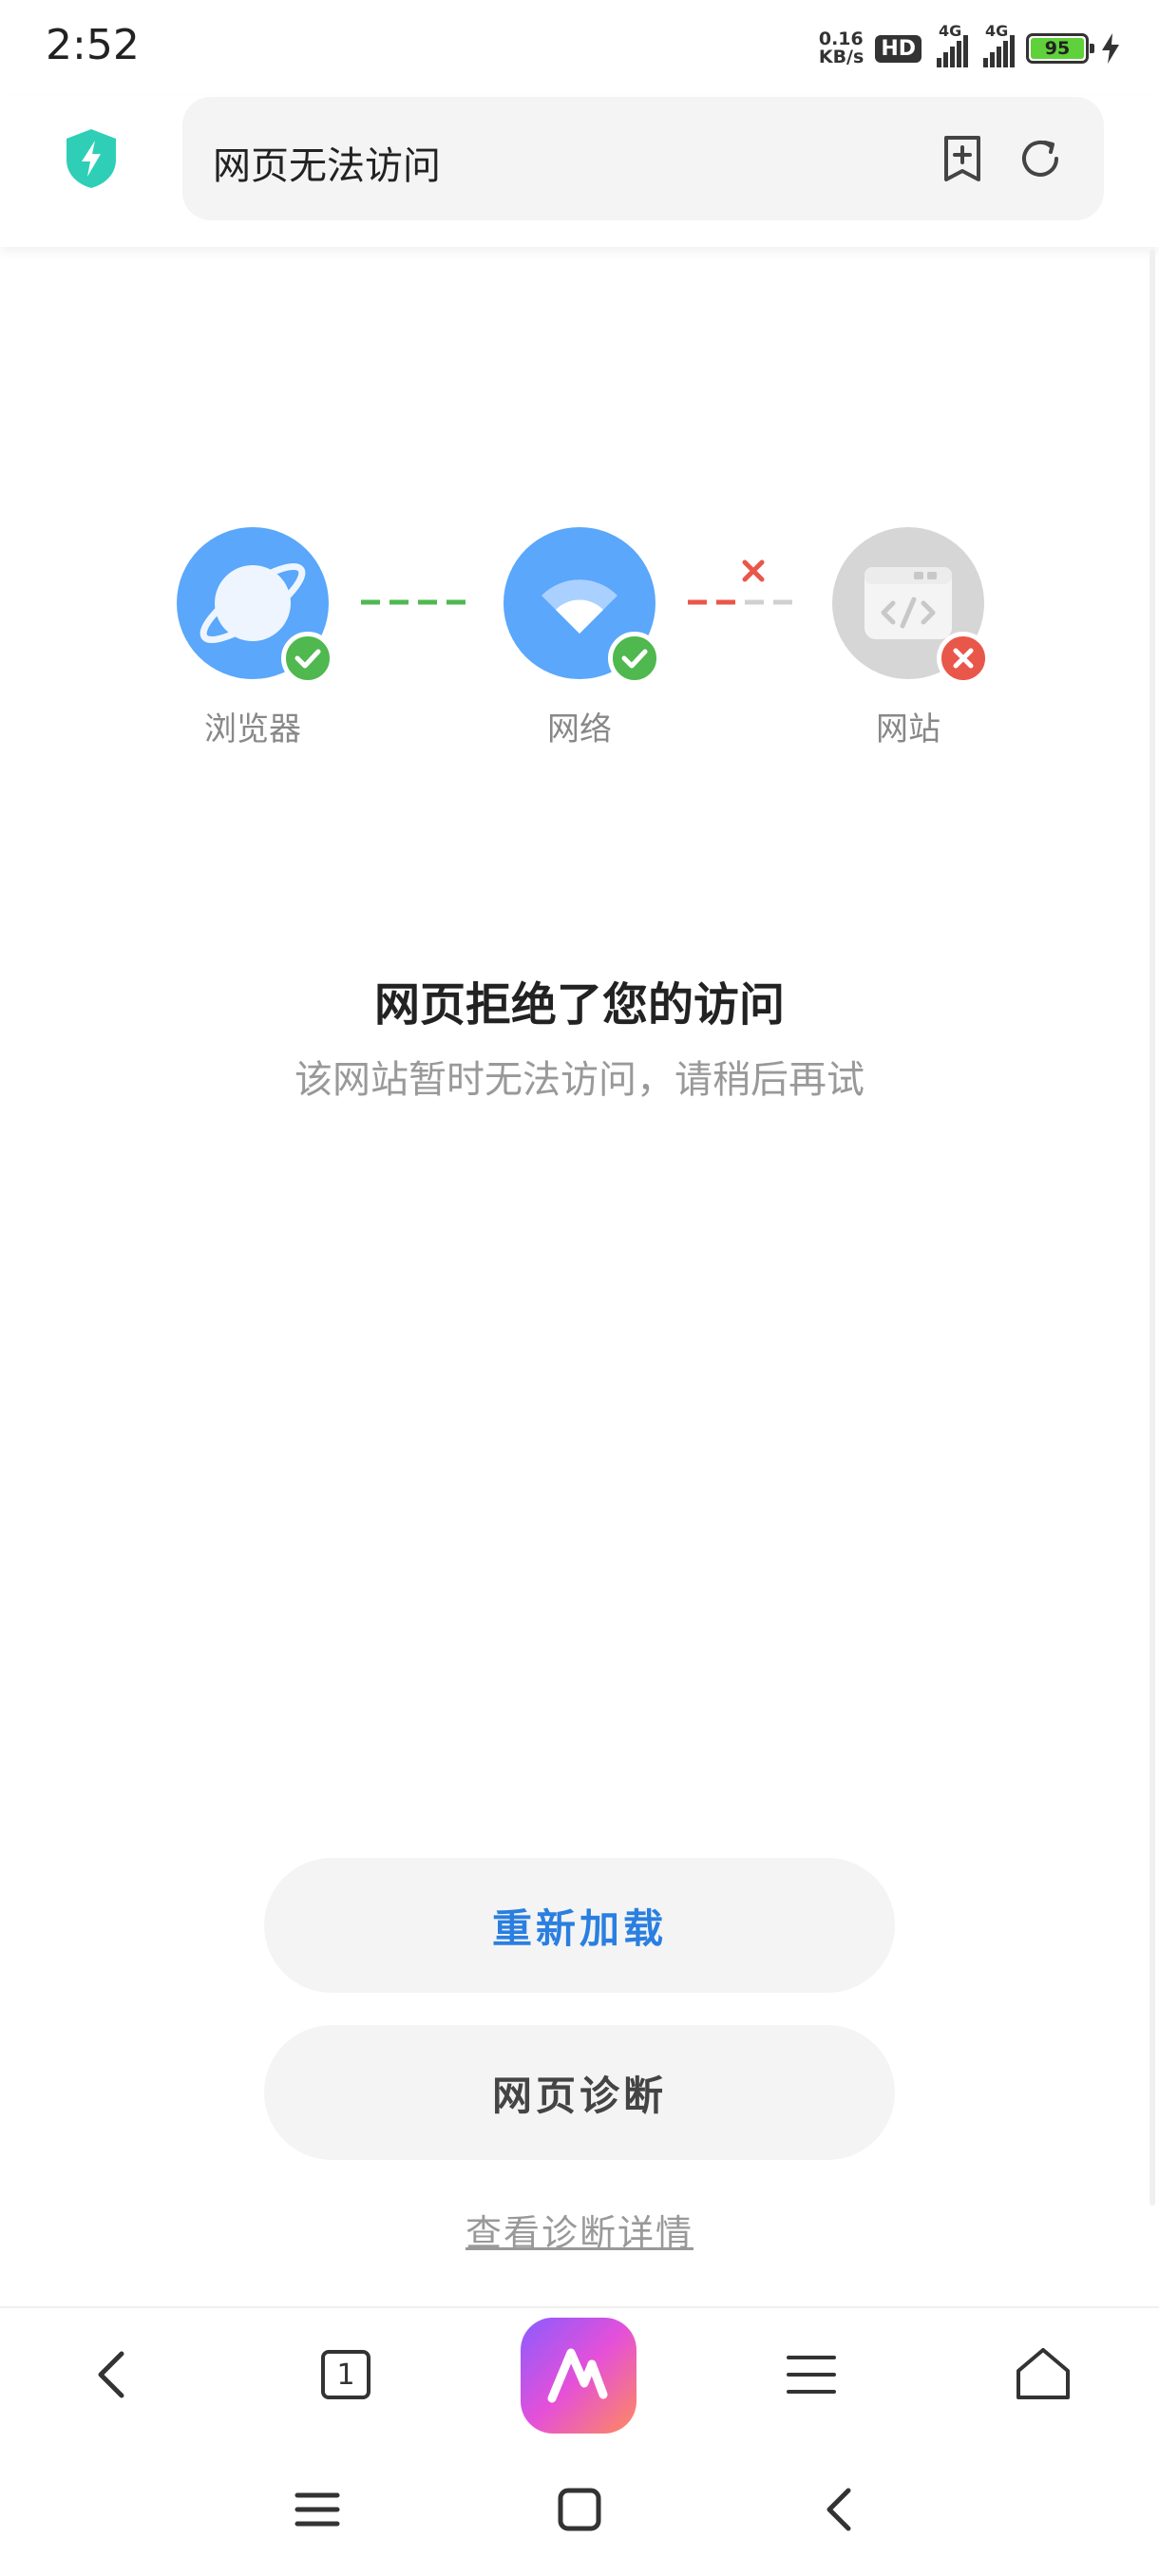 The image size is (1159, 2576). Describe the element at coordinates (838, 2509) in the screenshot. I see `nav-back-icon` at that location.